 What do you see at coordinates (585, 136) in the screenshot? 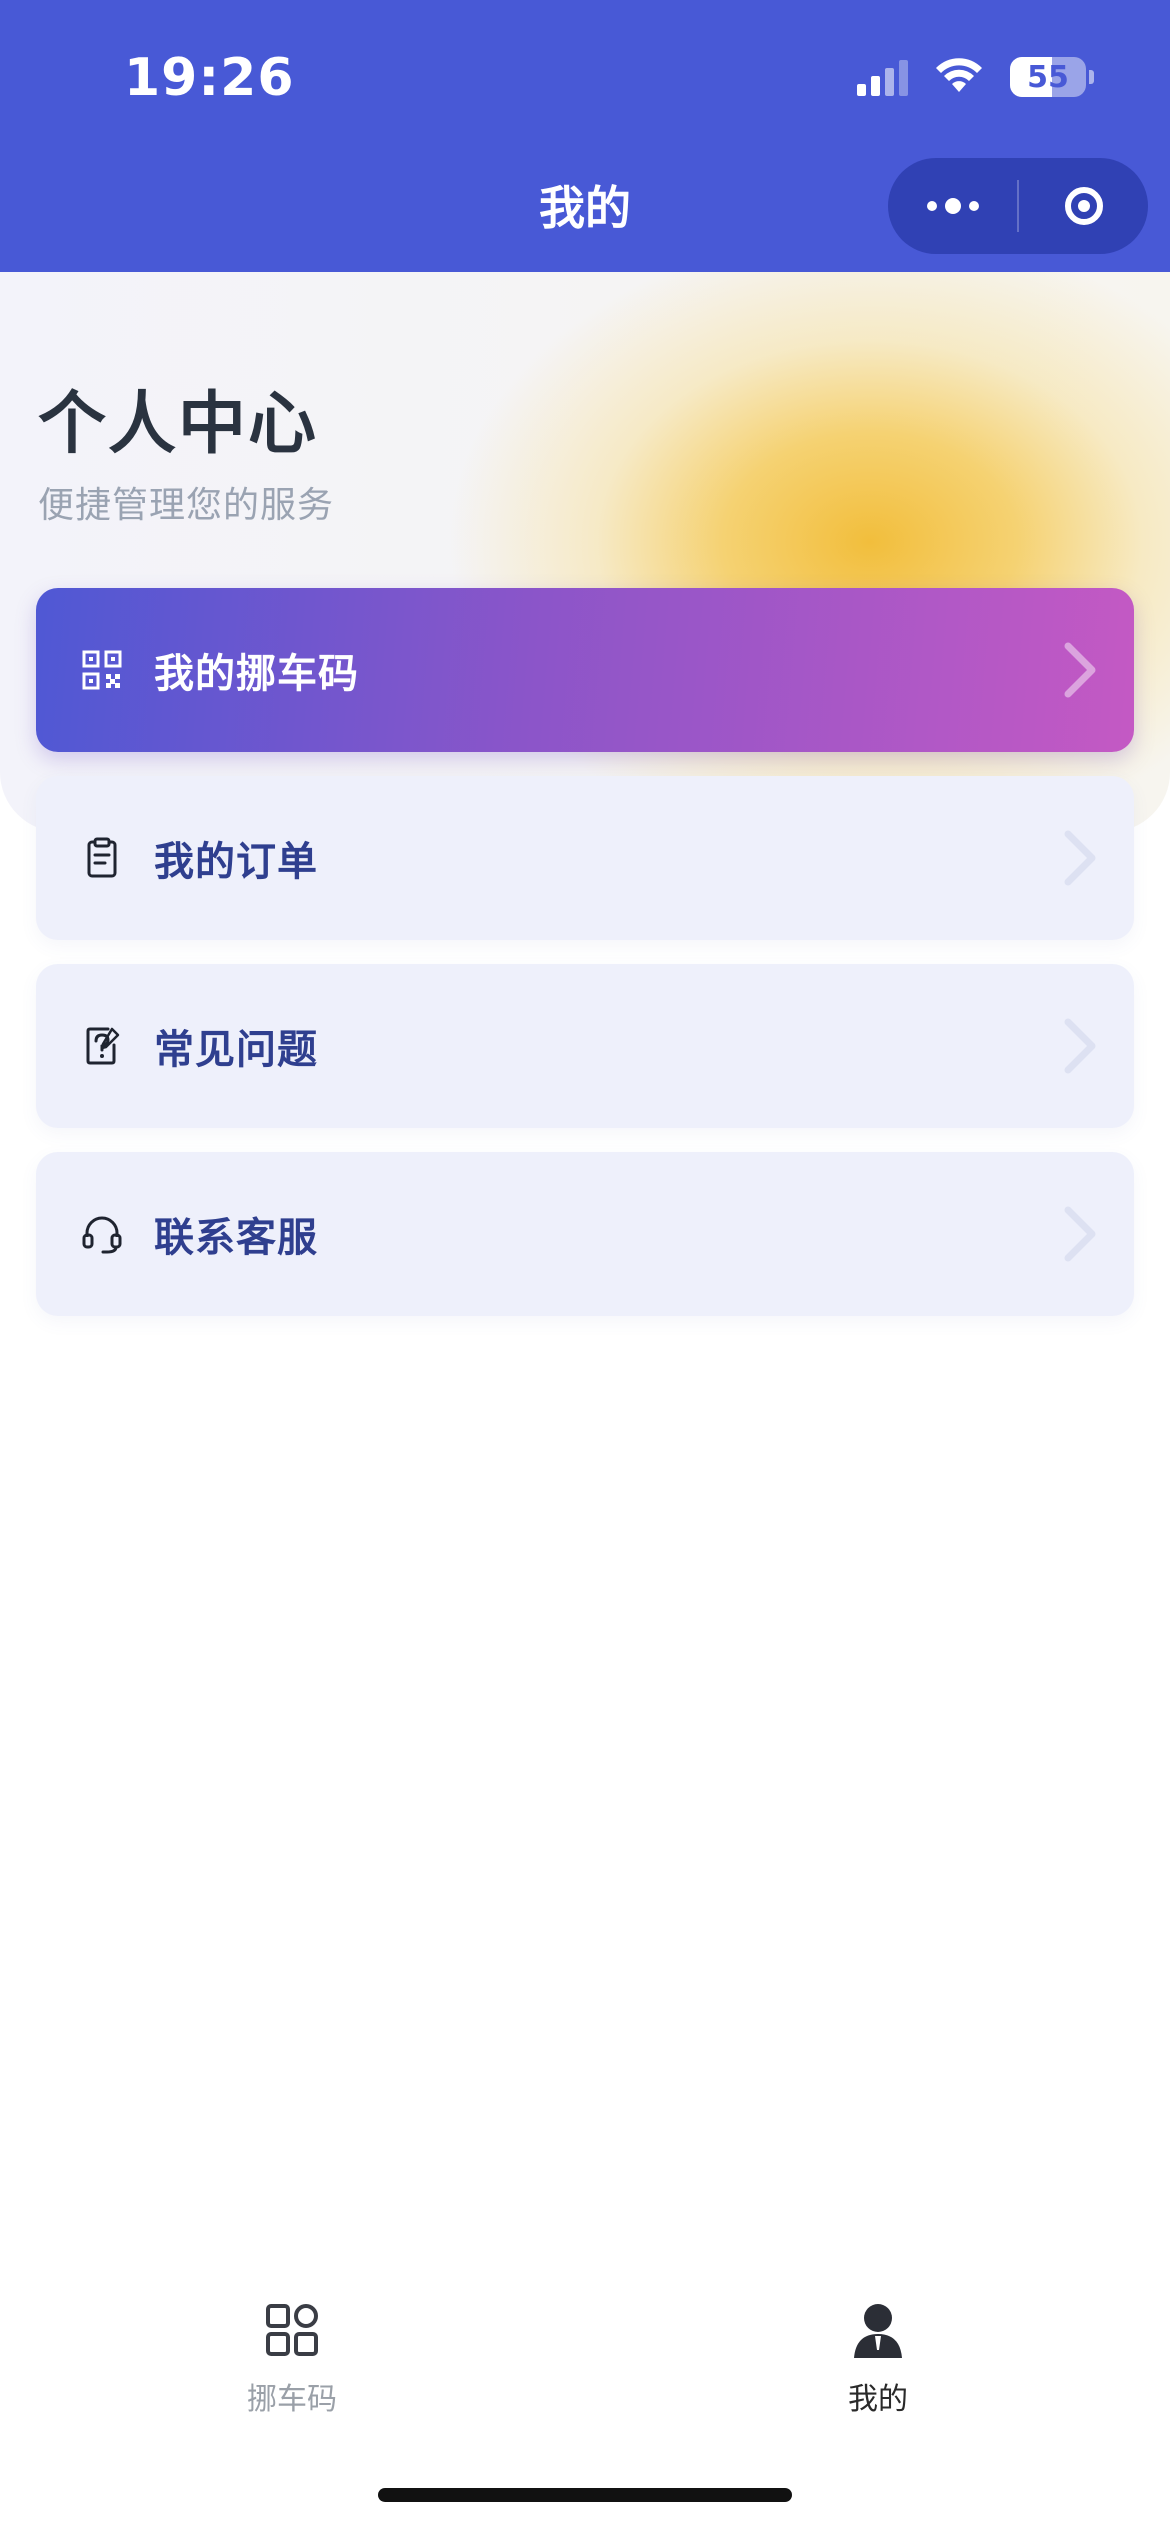
I see `top-header: 19:26 55 我的` at bounding box center [585, 136].